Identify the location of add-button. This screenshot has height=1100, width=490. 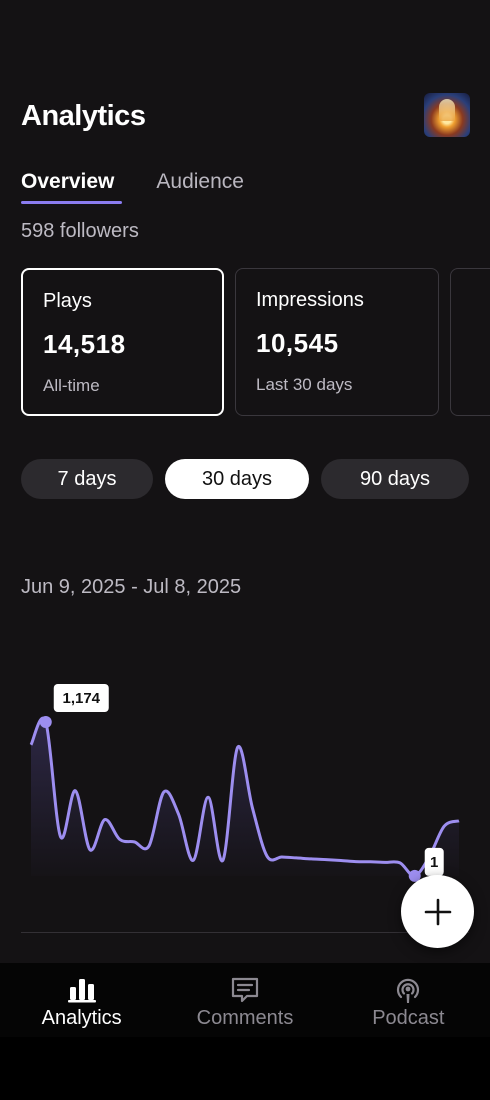
(437, 911).